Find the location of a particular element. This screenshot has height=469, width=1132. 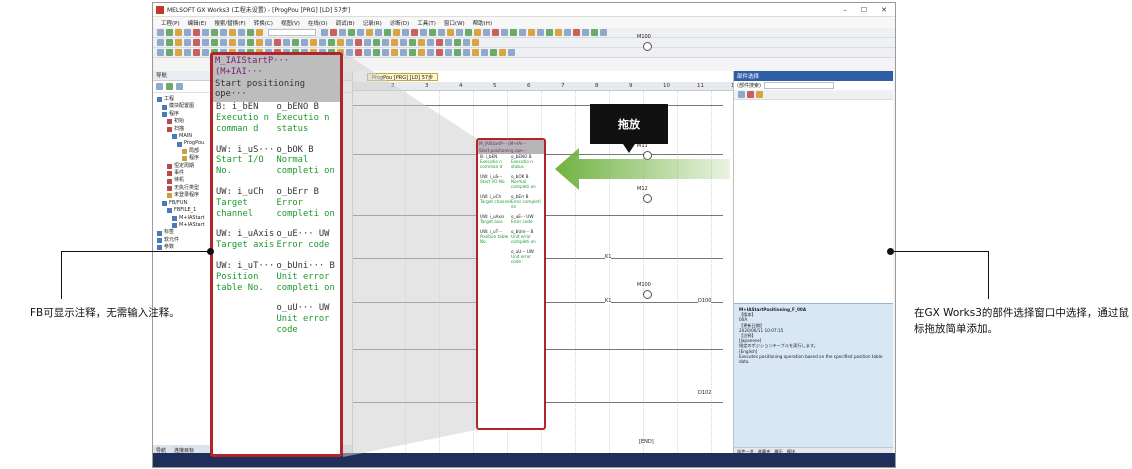

menu-item-11: 帮助(H) is located at coordinates (482, 23).